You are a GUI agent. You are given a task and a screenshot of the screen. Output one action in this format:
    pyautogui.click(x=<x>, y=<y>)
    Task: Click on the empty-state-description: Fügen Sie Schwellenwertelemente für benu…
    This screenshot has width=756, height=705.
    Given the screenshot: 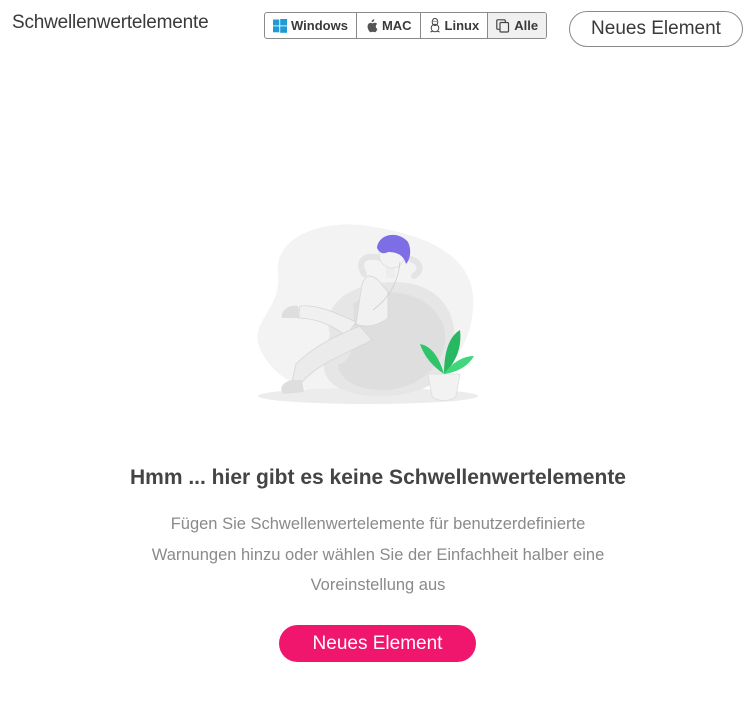 What is the action you would take?
    pyautogui.click(x=378, y=554)
    